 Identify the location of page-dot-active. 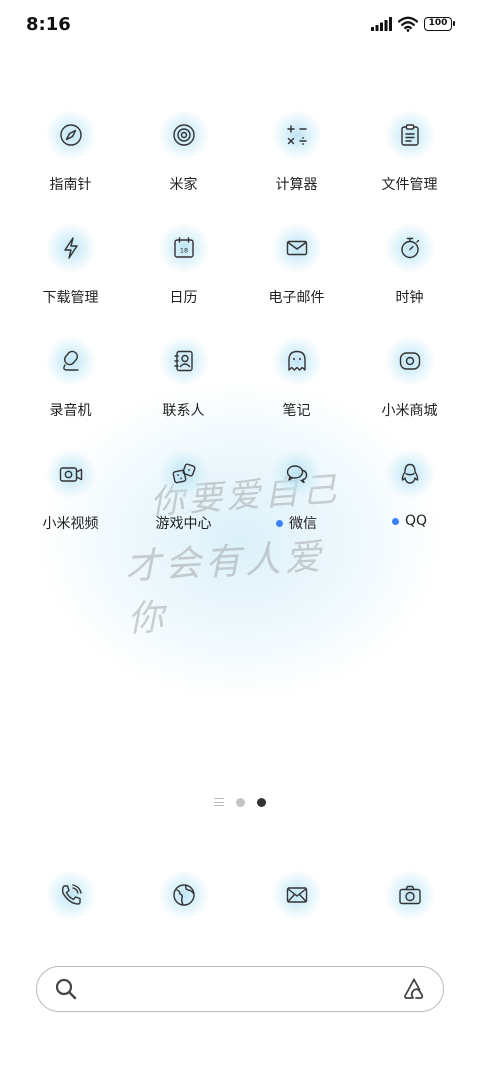
(261, 802).